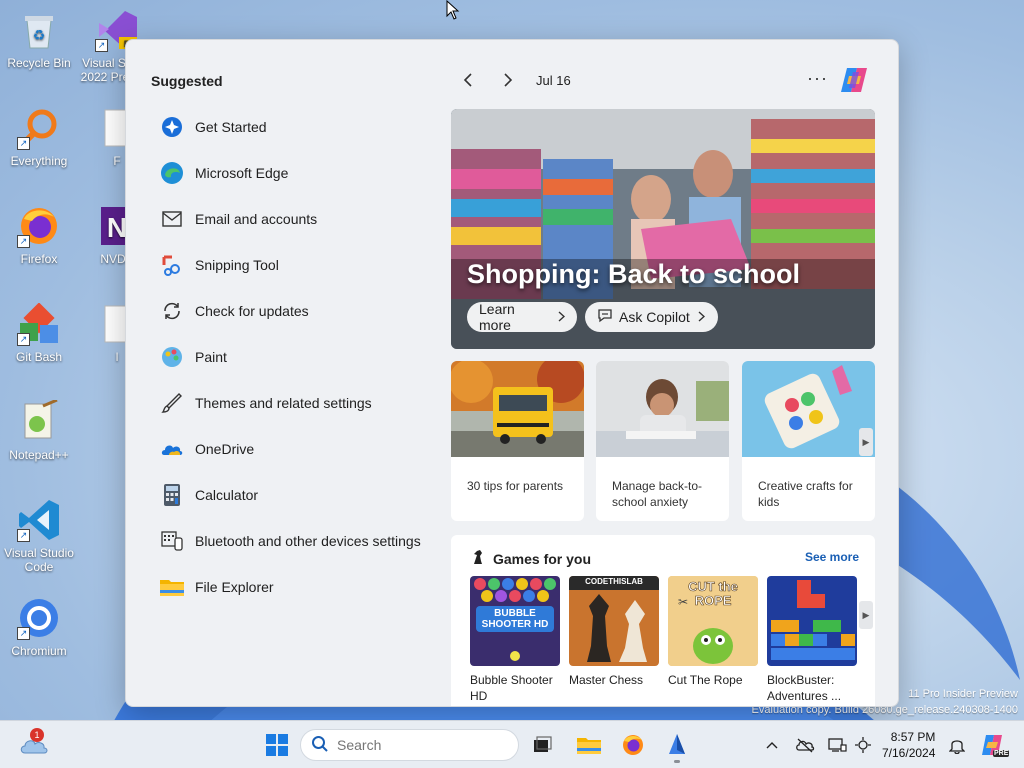 The height and width of the screenshot is (768, 1024). What do you see at coordinates (304, 265) in the screenshot?
I see `suggested-item-snipping-tool: Snipping Tool` at bounding box center [304, 265].